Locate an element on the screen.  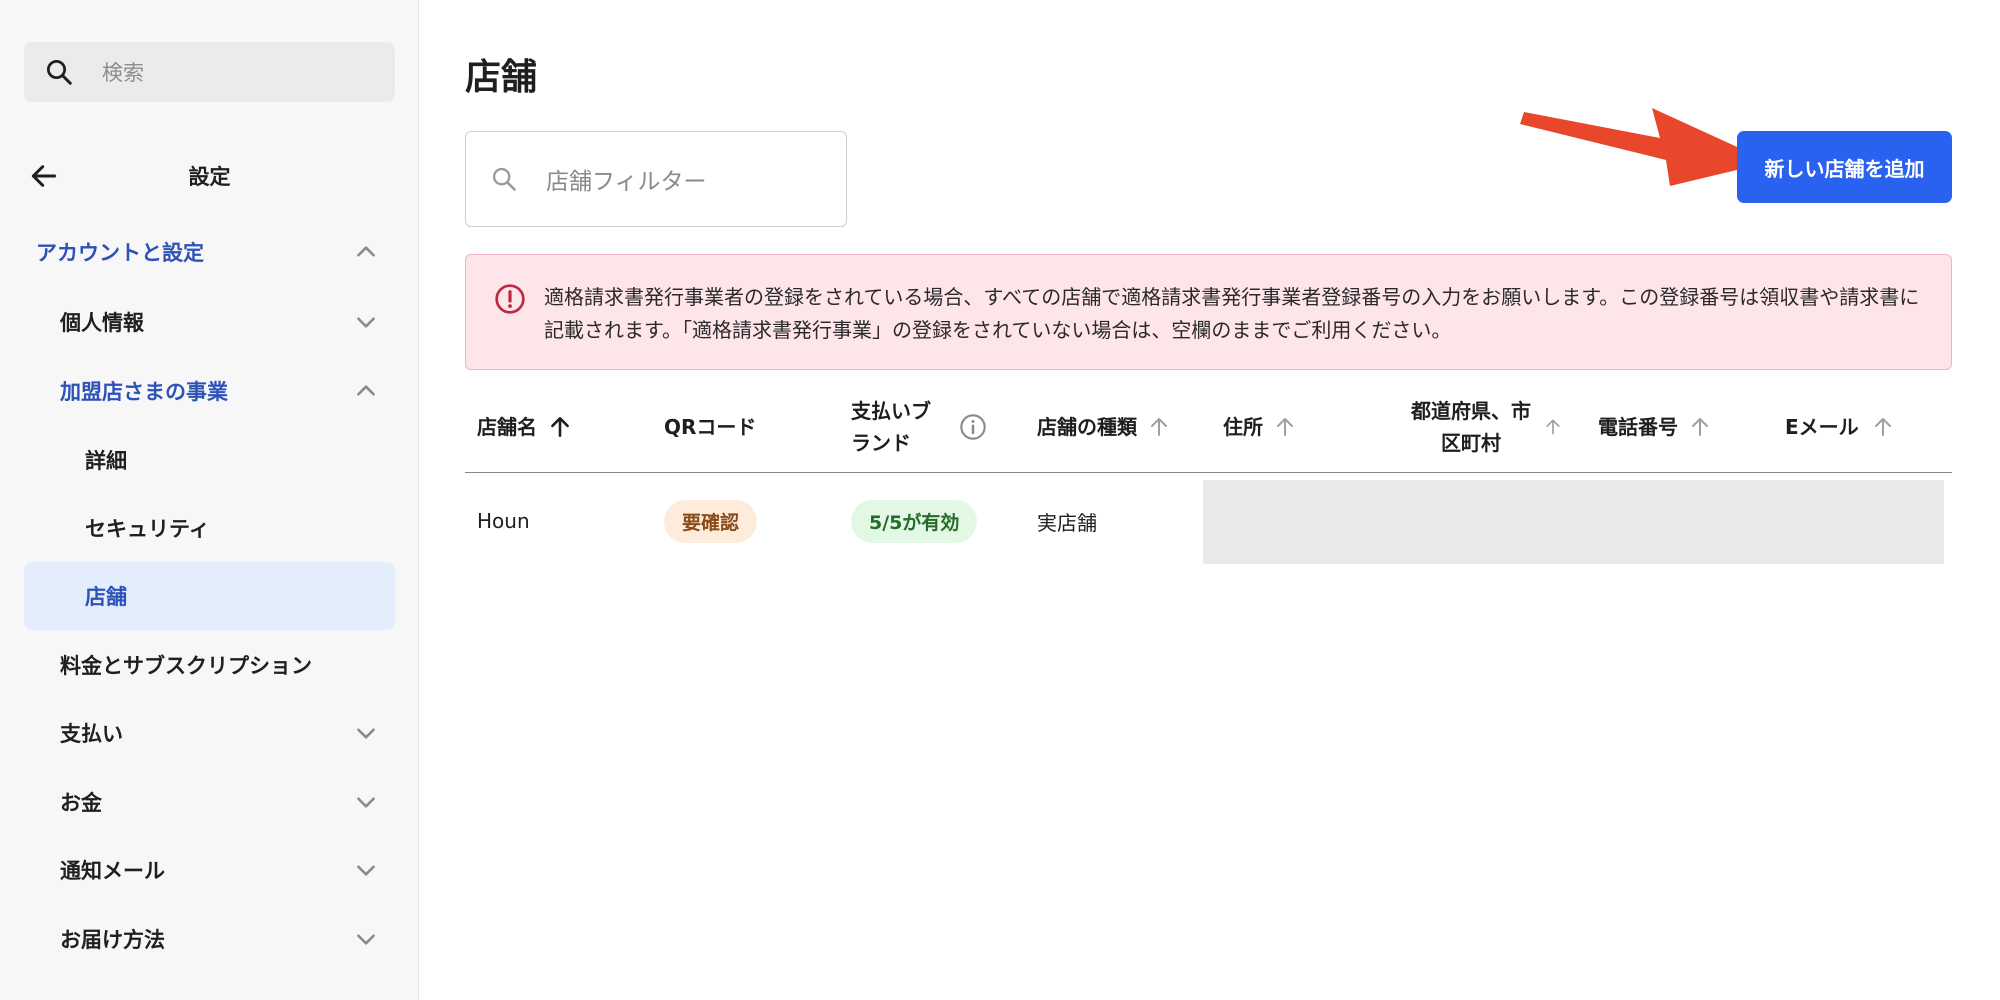
column-header-label: 都道府県、市 区町村 is located at coordinates (1471, 427).